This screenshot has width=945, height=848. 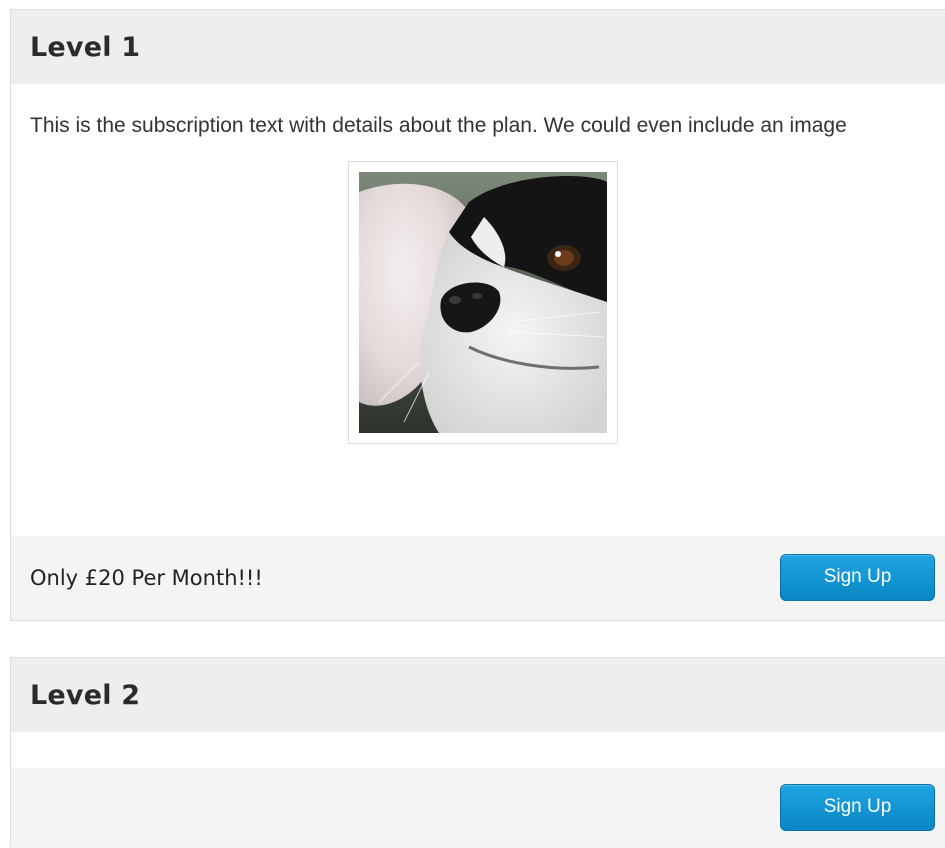 What do you see at coordinates (478, 47) in the screenshot?
I see `plan-header: Level 1` at bounding box center [478, 47].